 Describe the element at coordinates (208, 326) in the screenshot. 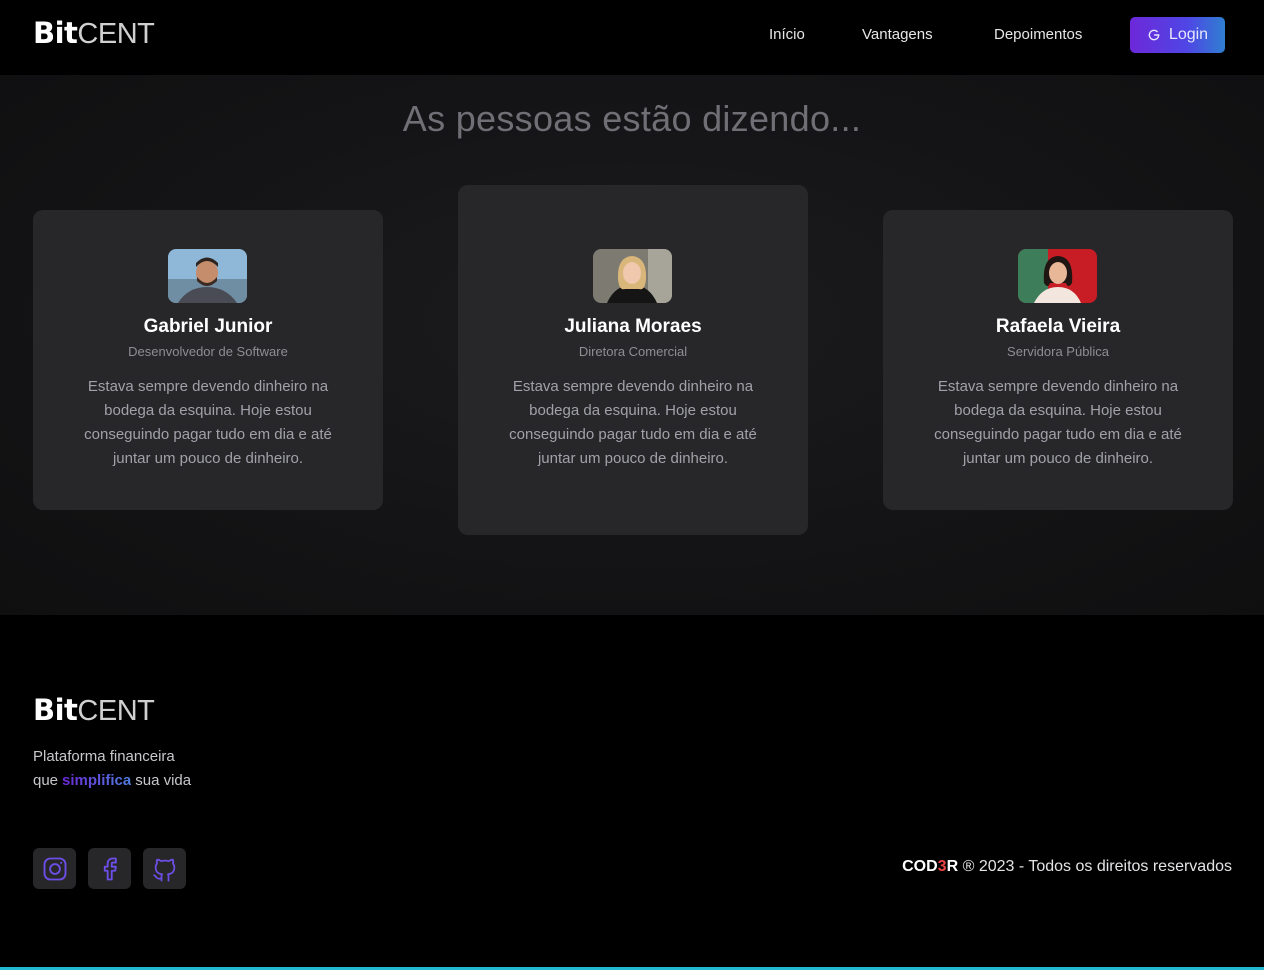

I see `testimonial-name: Gabriel Junior` at that location.